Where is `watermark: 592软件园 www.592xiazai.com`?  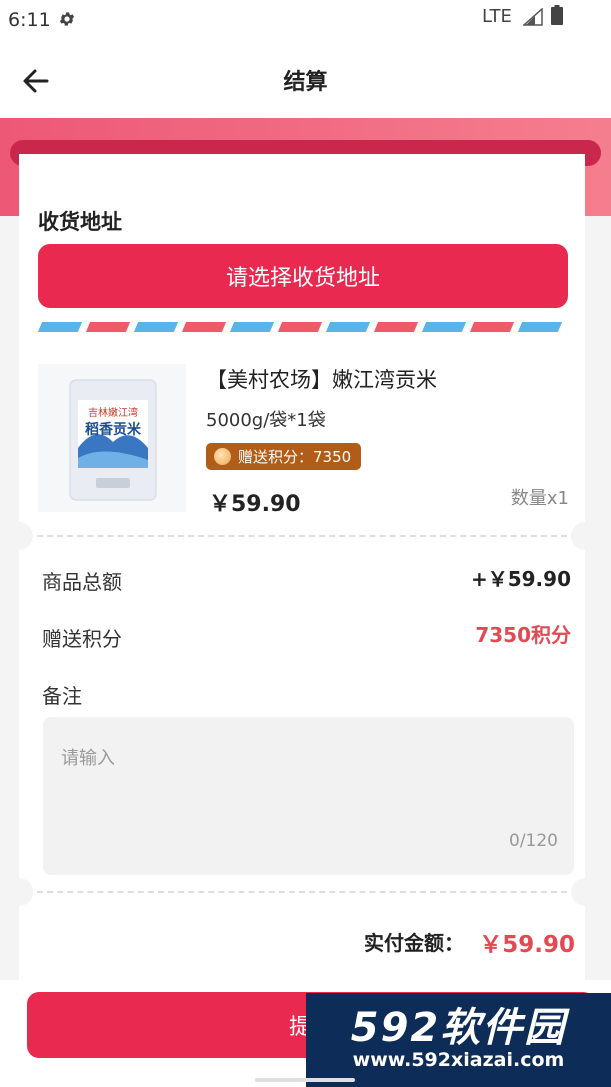 watermark: 592软件园 www.592xiazai.com is located at coordinates (458, 1040).